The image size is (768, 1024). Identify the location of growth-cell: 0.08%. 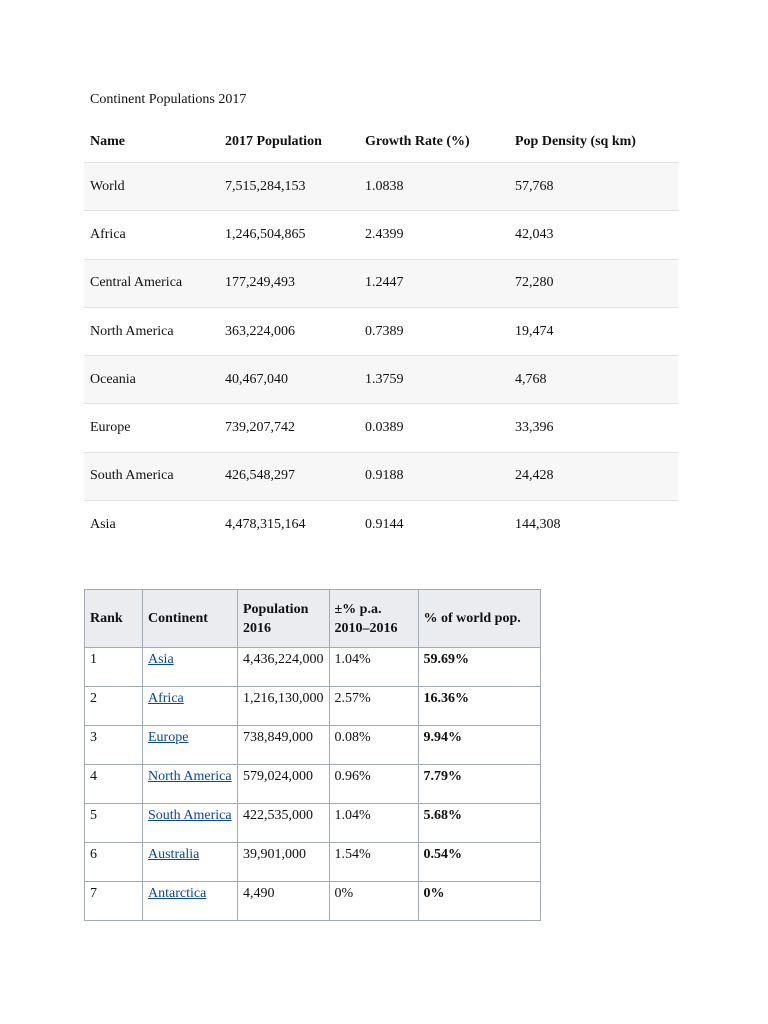
(373, 745).